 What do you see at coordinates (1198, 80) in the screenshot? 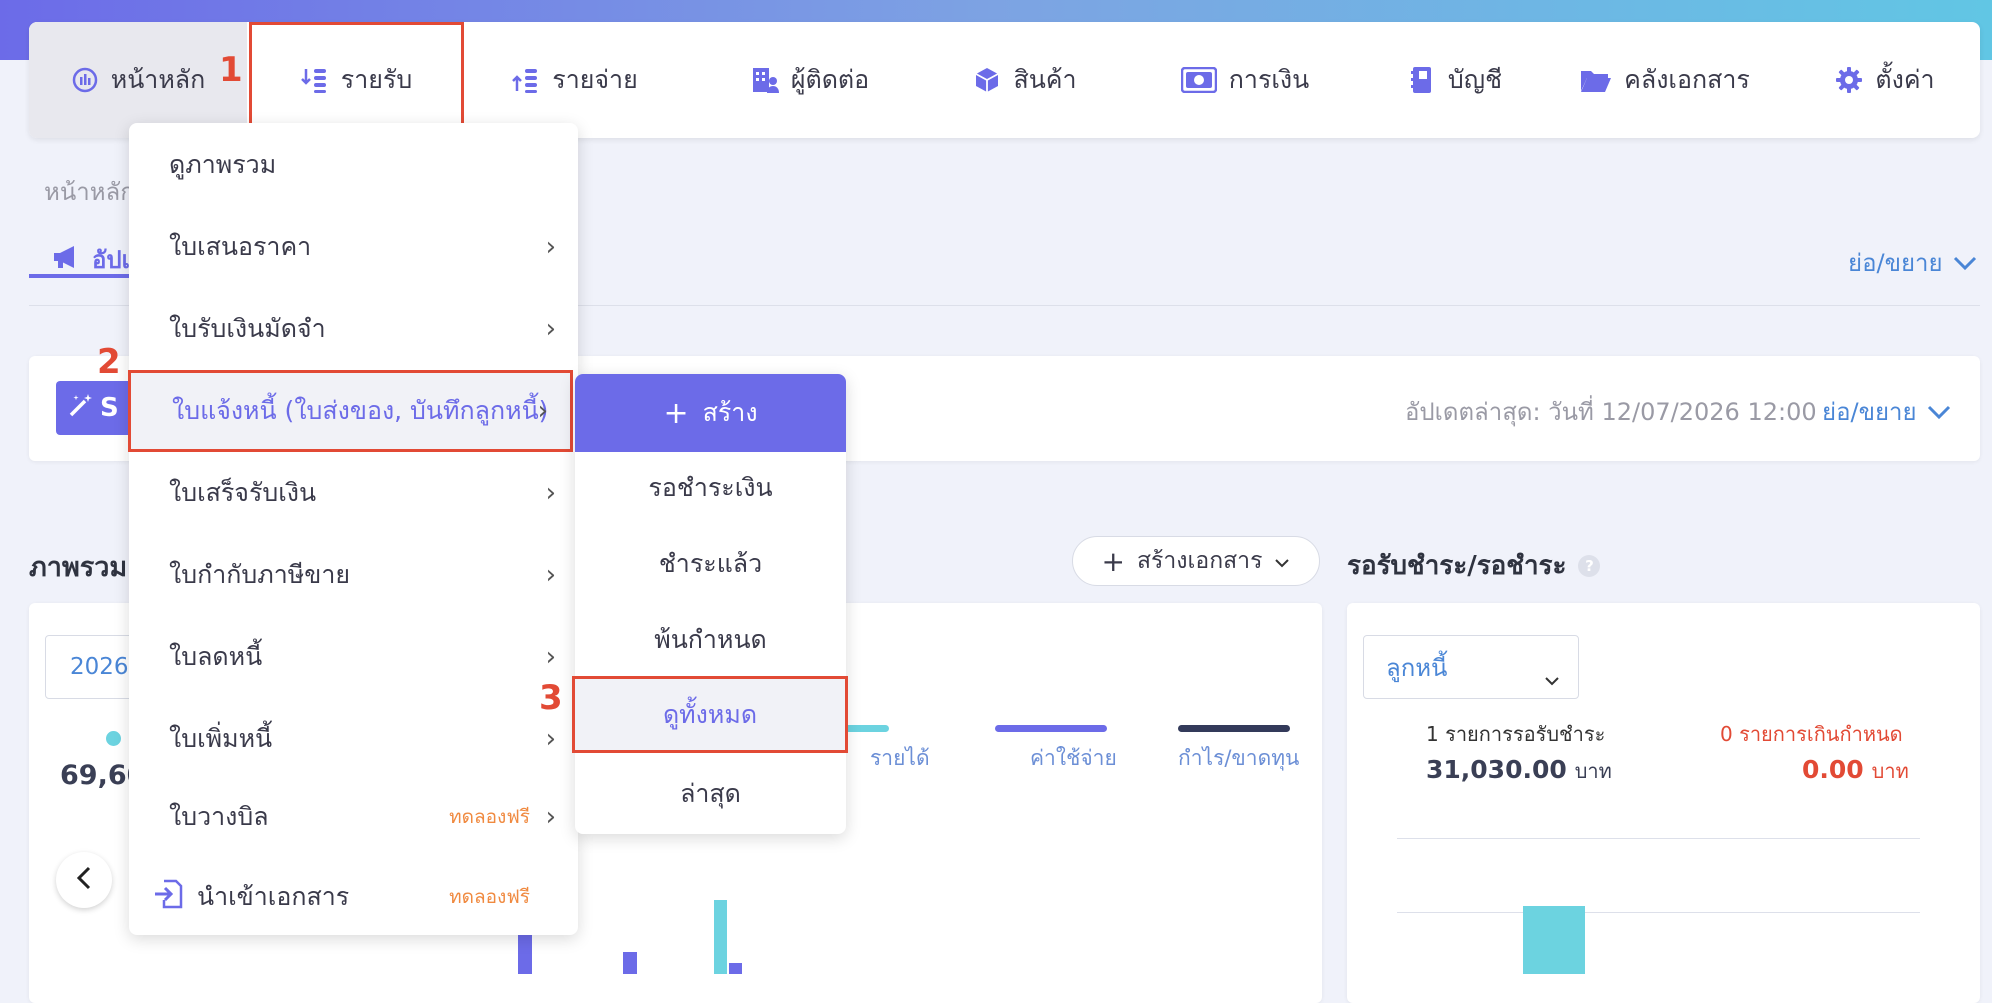
I see `money-icon` at bounding box center [1198, 80].